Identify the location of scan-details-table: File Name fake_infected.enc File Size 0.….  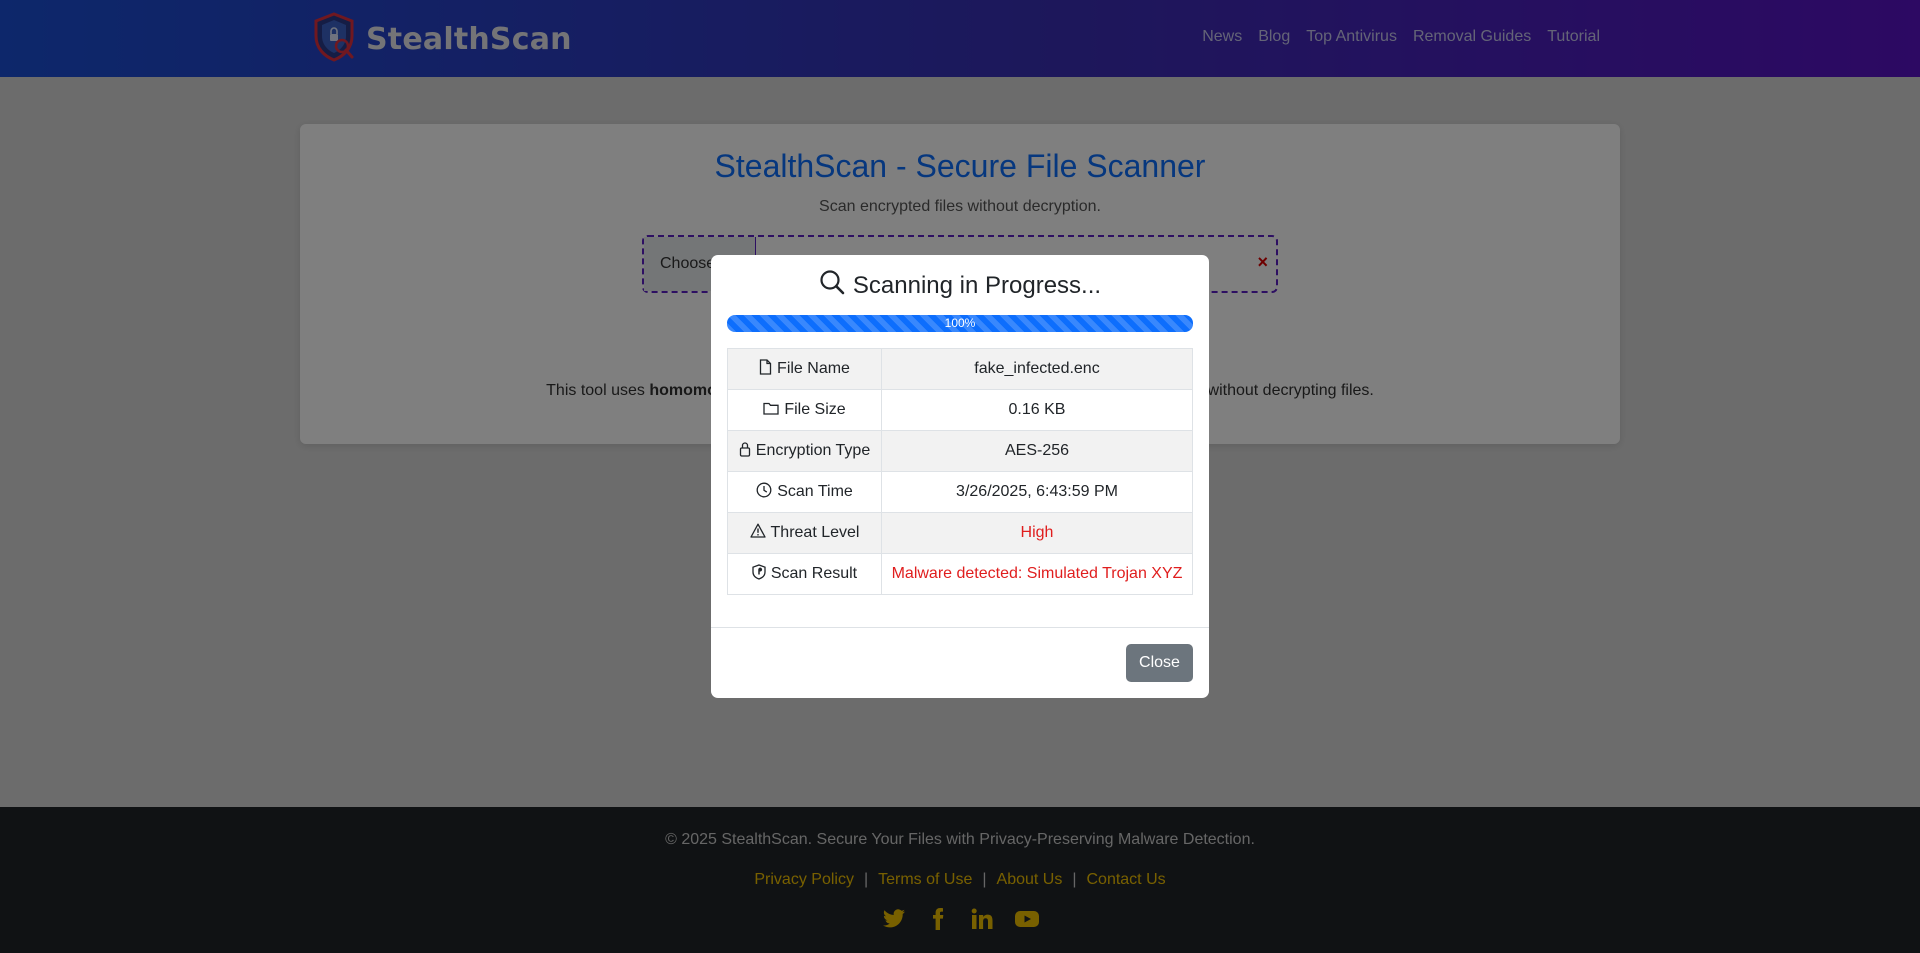
(960, 471).